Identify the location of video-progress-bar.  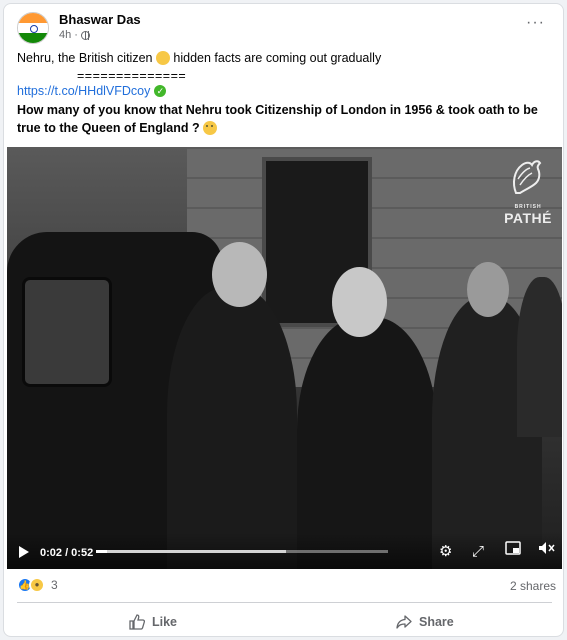
(242, 551).